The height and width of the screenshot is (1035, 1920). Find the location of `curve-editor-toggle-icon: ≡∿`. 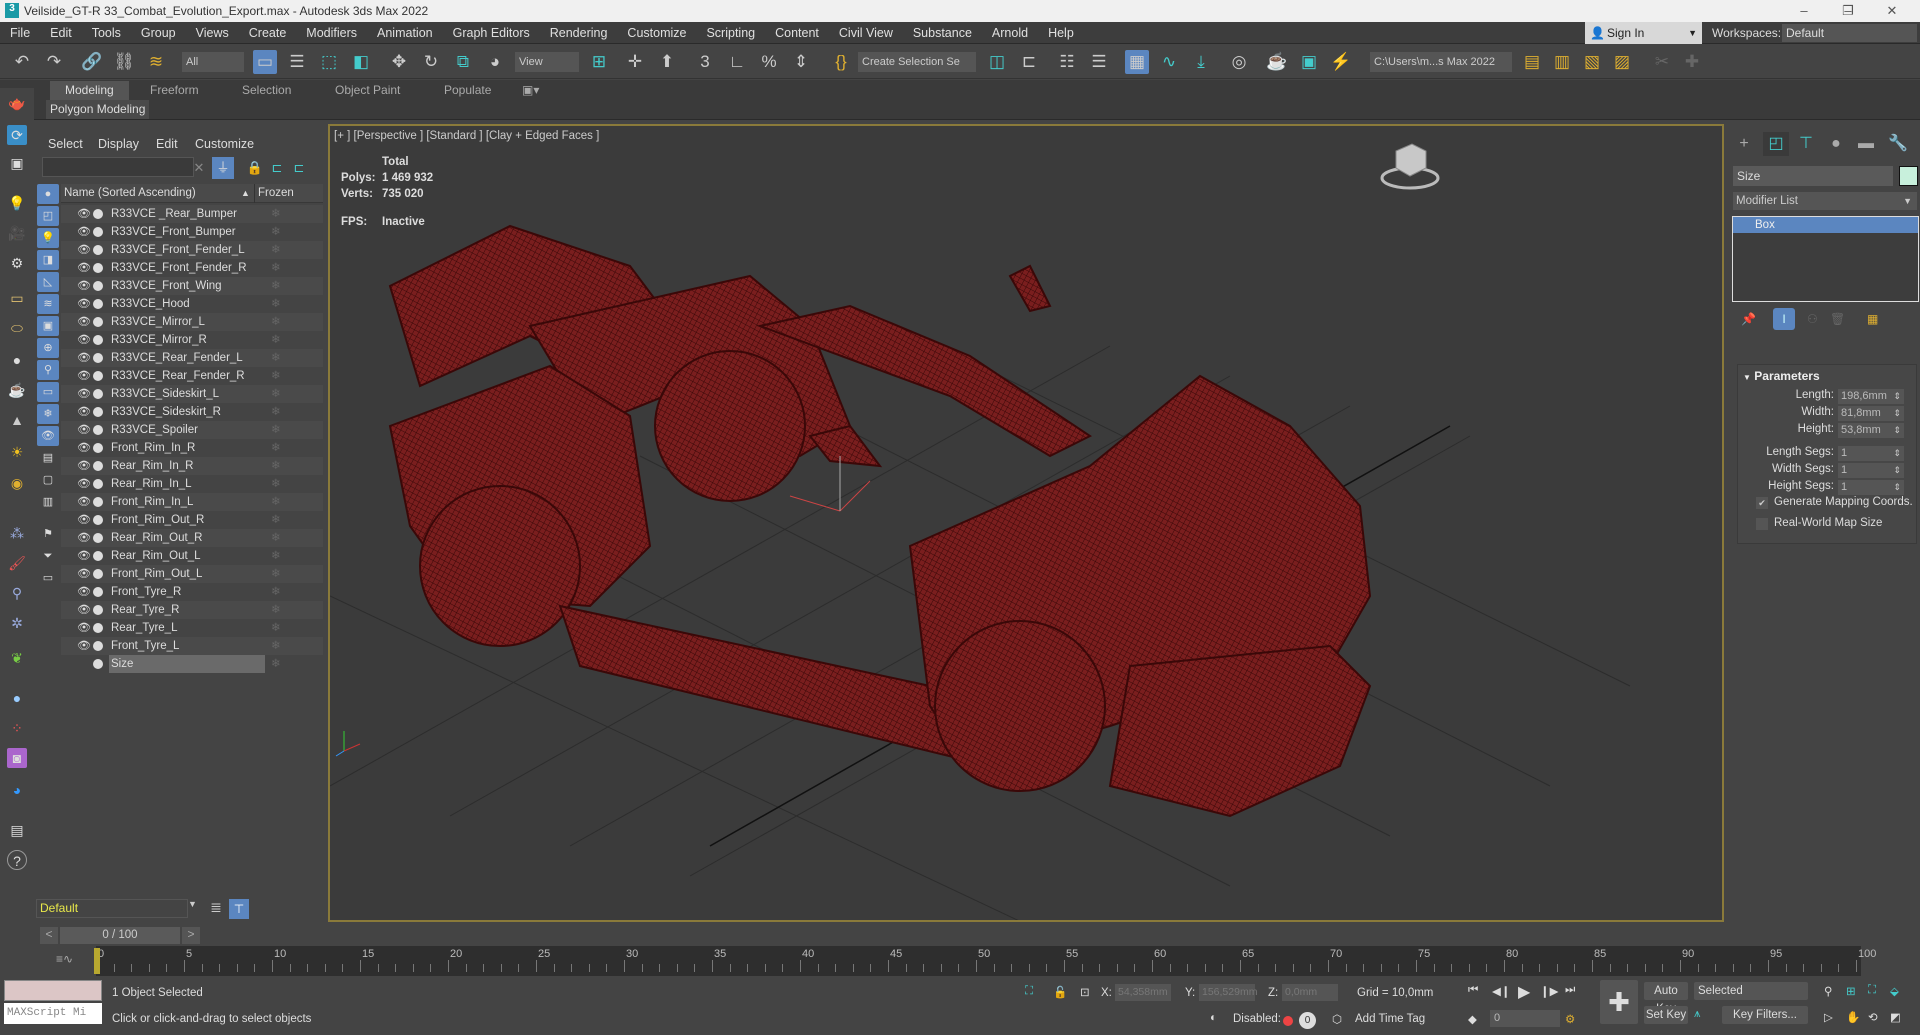

curve-editor-toggle-icon: ≡∿ is located at coordinates (64, 959).